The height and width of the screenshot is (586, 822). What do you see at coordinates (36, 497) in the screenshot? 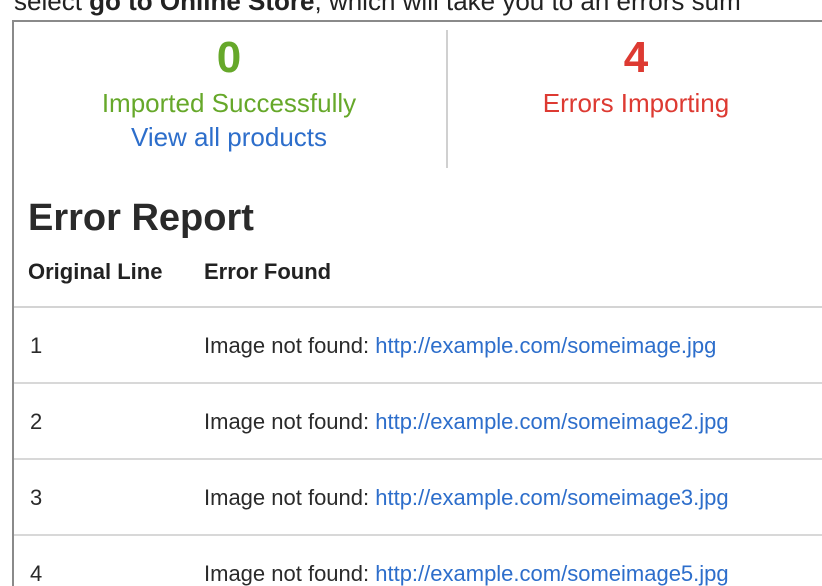
I see `row-line-number: 3` at bounding box center [36, 497].